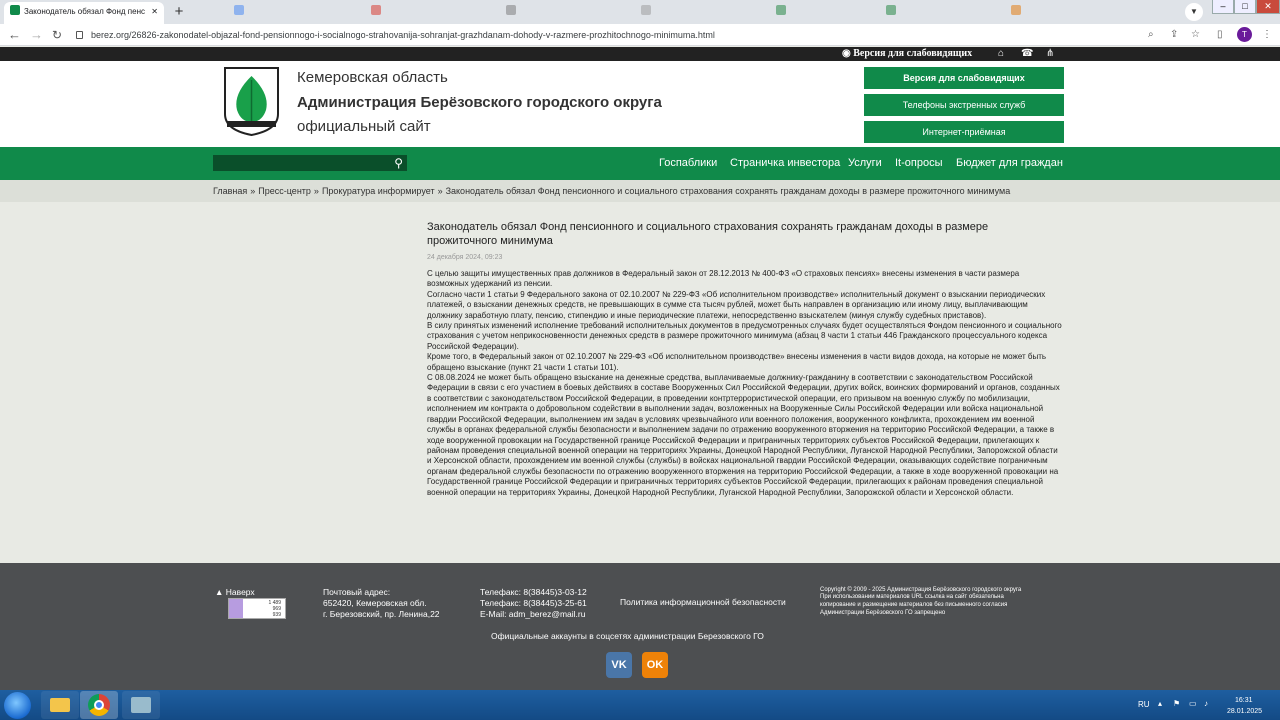 Image resolution: width=1280 pixels, height=720 pixels. What do you see at coordinates (785, 163) in the screenshot?
I see `nav-item-investor: Страничка инвестора` at bounding box center [785, 163].